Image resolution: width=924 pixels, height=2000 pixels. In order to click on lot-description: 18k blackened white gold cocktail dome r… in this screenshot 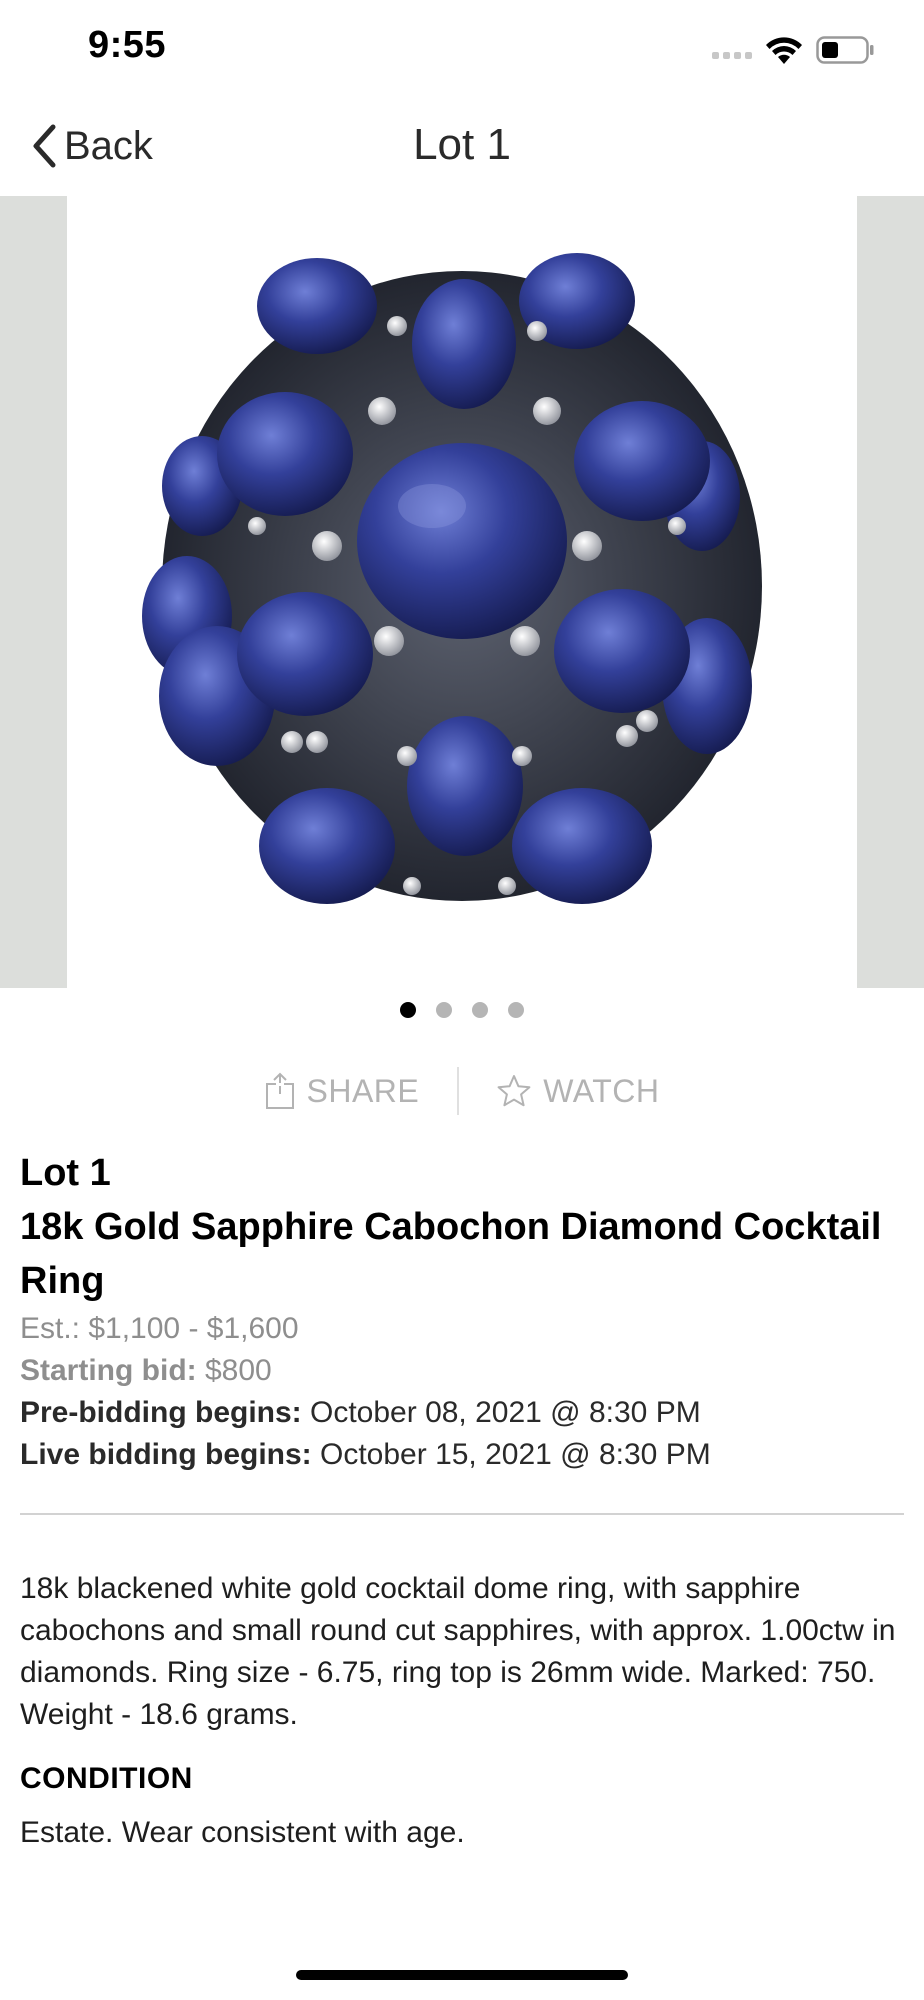, I will do `click(458, 1651)`.